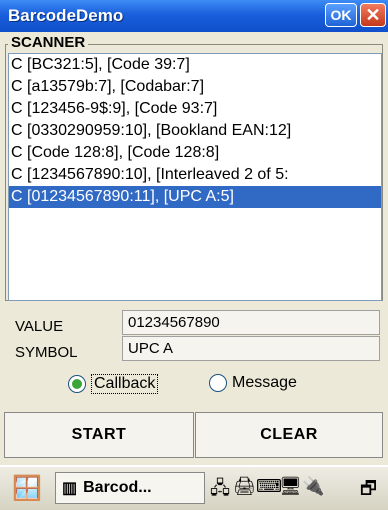 The width and height of the screenshot is (388, 510). I want to click on callback-radio: Callback, so click(113, 384).